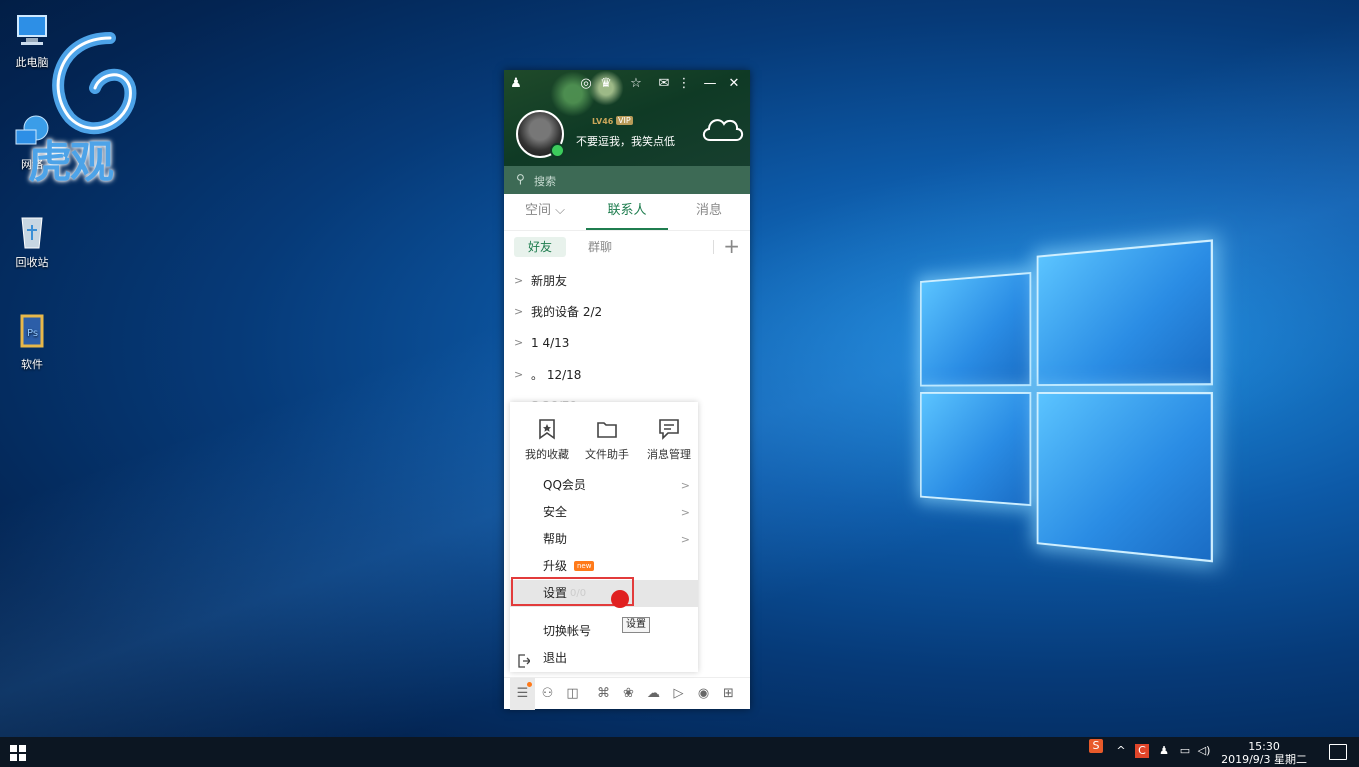  What do you see at coordinates (1121, 751) in the screenshot?
I see `chevron-up-icon: ^` at bounding box center [1121, 751].